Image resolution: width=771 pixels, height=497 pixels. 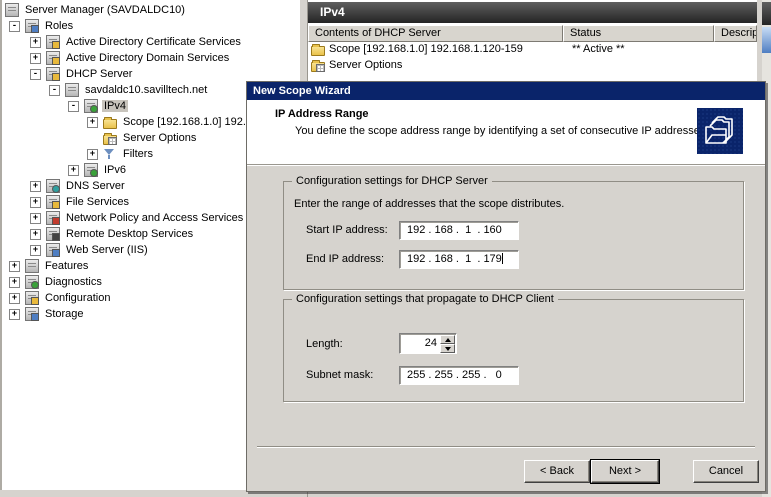 I want to click on tree-item-label: Web Server (IIS), so click(x=107, y=250).